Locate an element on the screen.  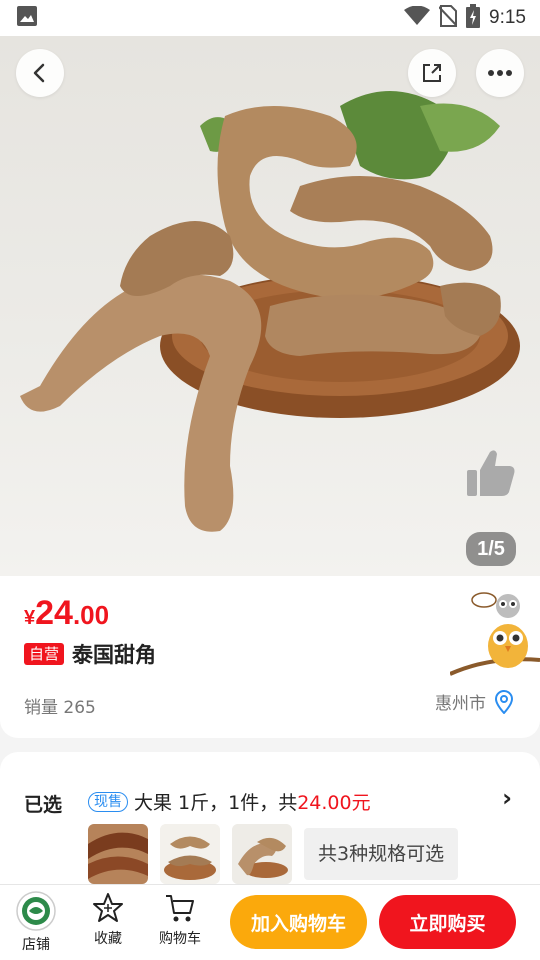
like-button is located at coordinates (491, 473).